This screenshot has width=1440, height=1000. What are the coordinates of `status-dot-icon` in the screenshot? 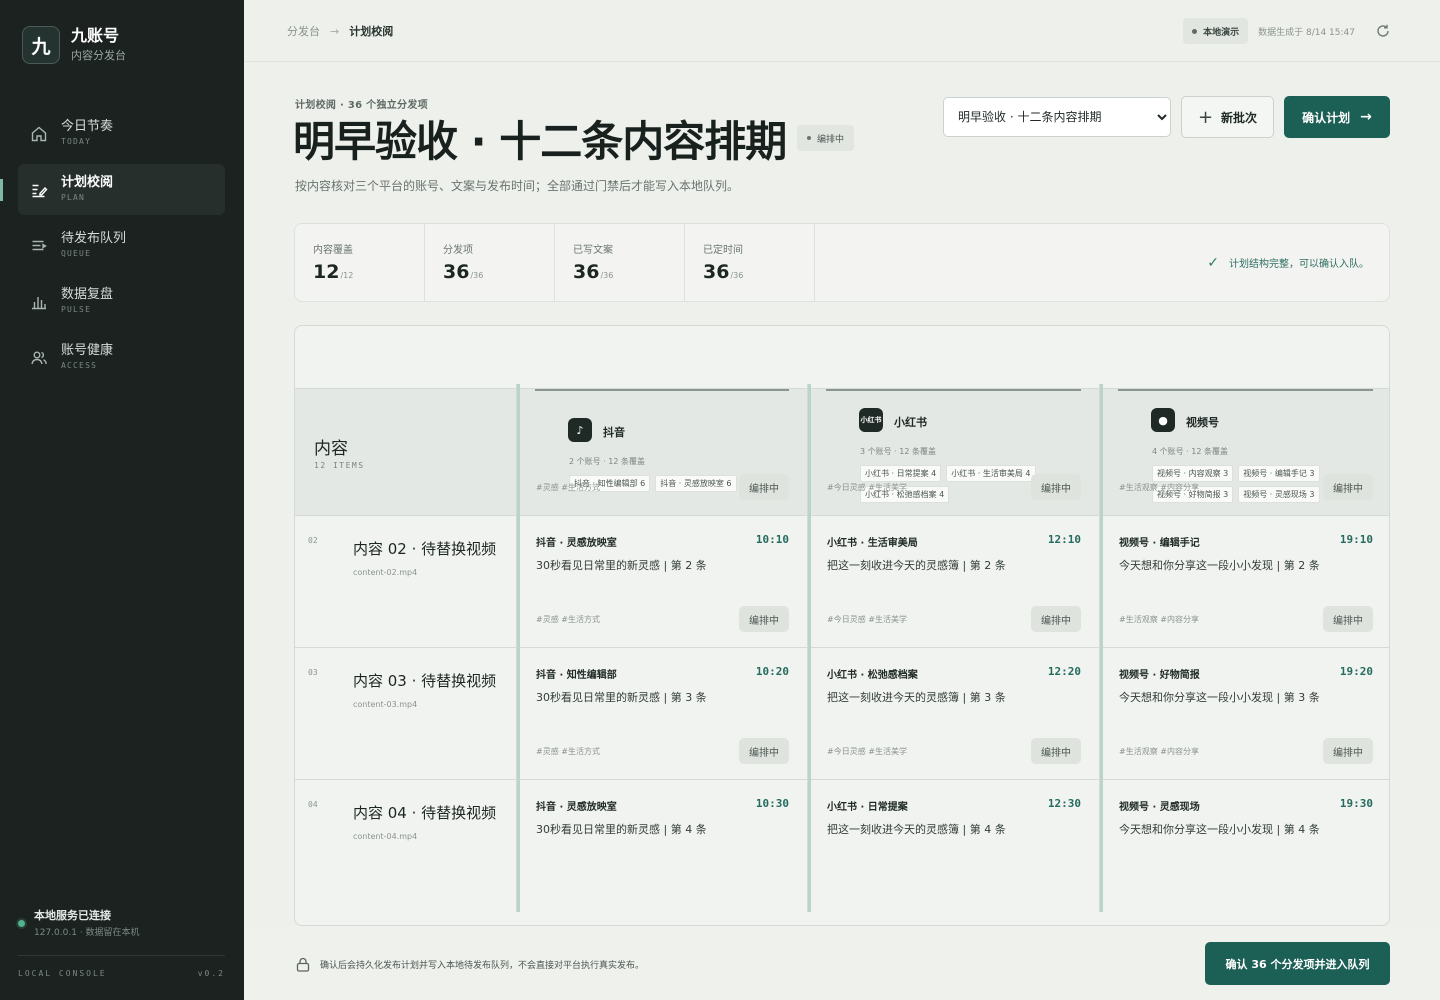 It's located at (21, 923).